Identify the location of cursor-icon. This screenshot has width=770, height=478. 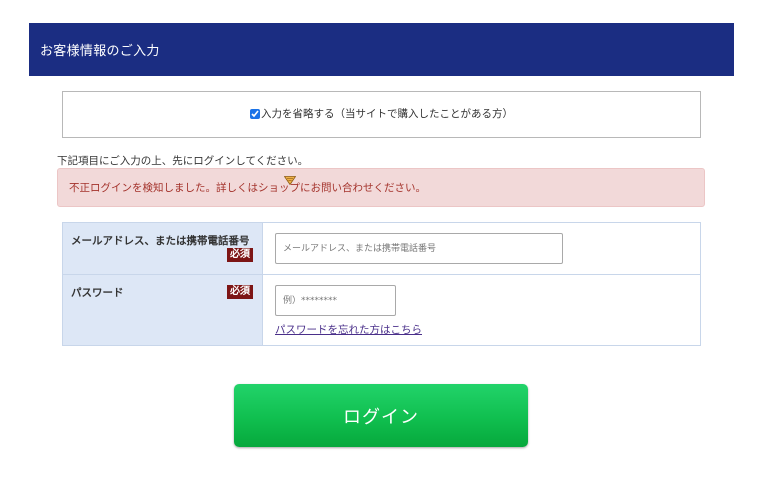
(290, 180).